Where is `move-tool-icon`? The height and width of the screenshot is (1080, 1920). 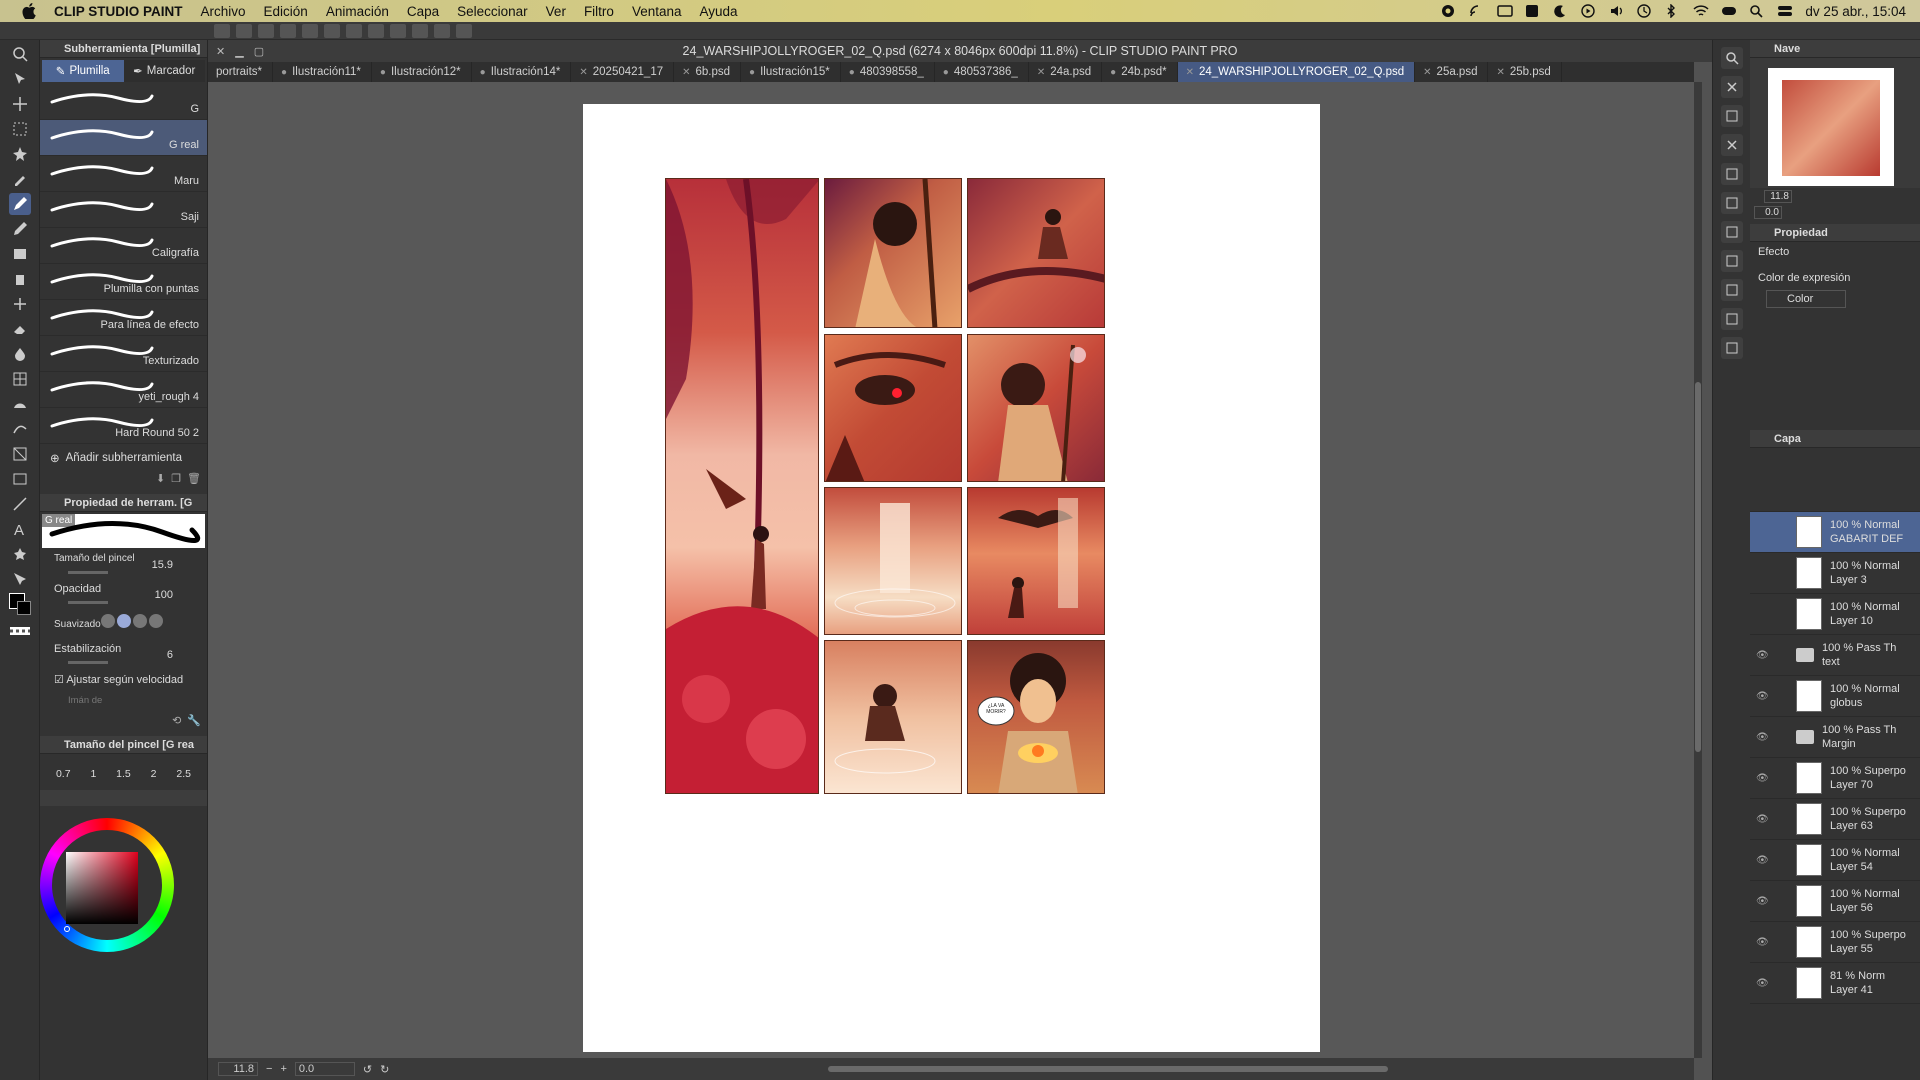
move-tool-icon is located at coordinates (20, 104).